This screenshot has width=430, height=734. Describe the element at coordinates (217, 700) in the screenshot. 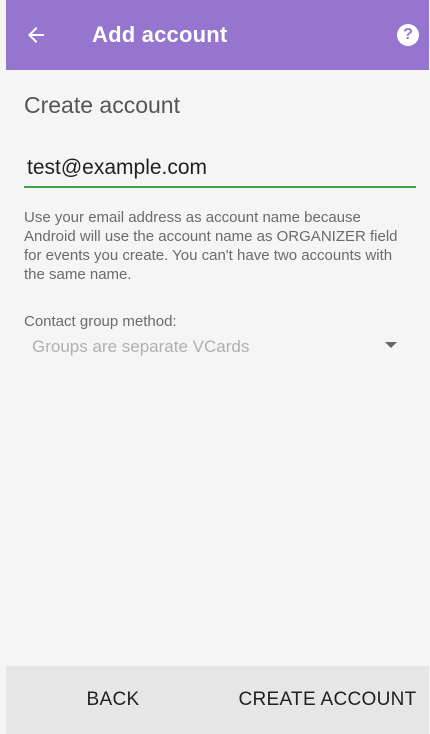

I see `bottom-action-bar: BACK CREATE ACCOUNT` at that location.